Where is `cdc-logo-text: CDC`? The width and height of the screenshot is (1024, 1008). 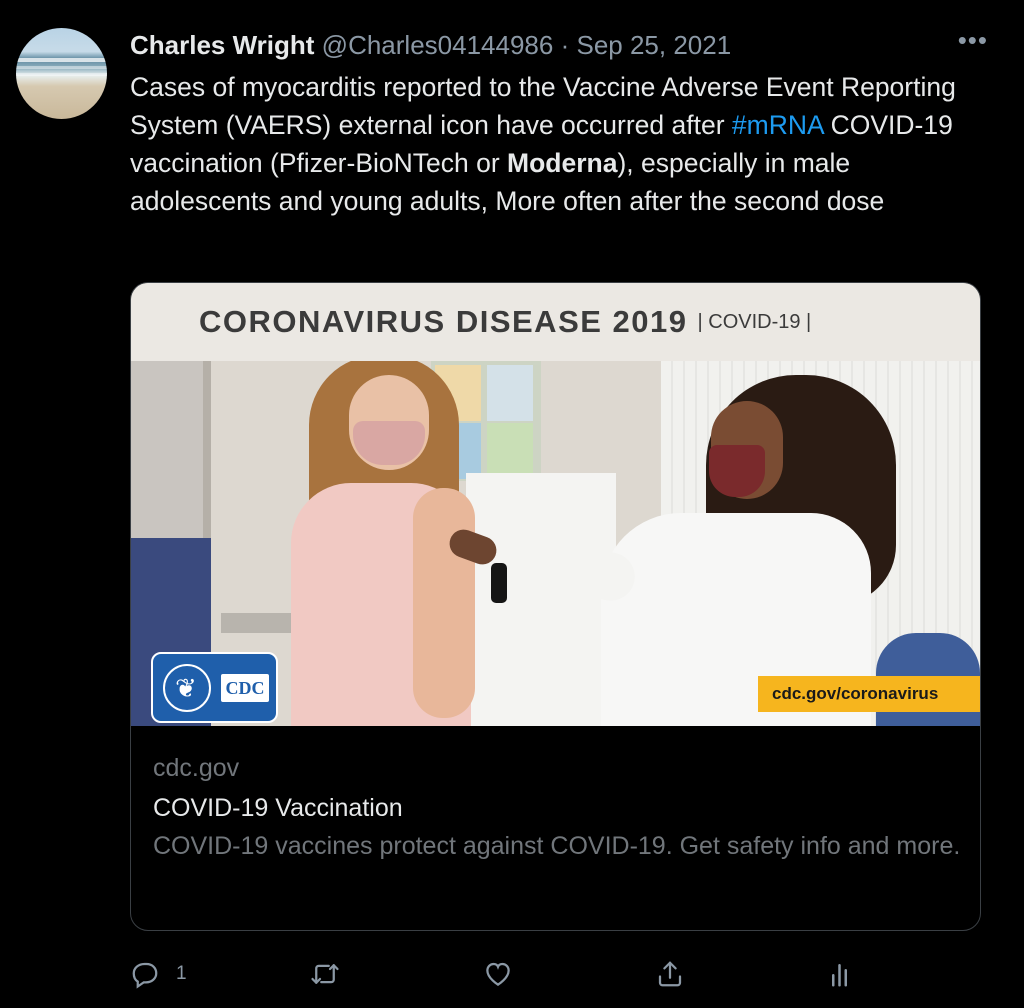 cdc-logo-text: CDC is located at coordinates (245, 688).